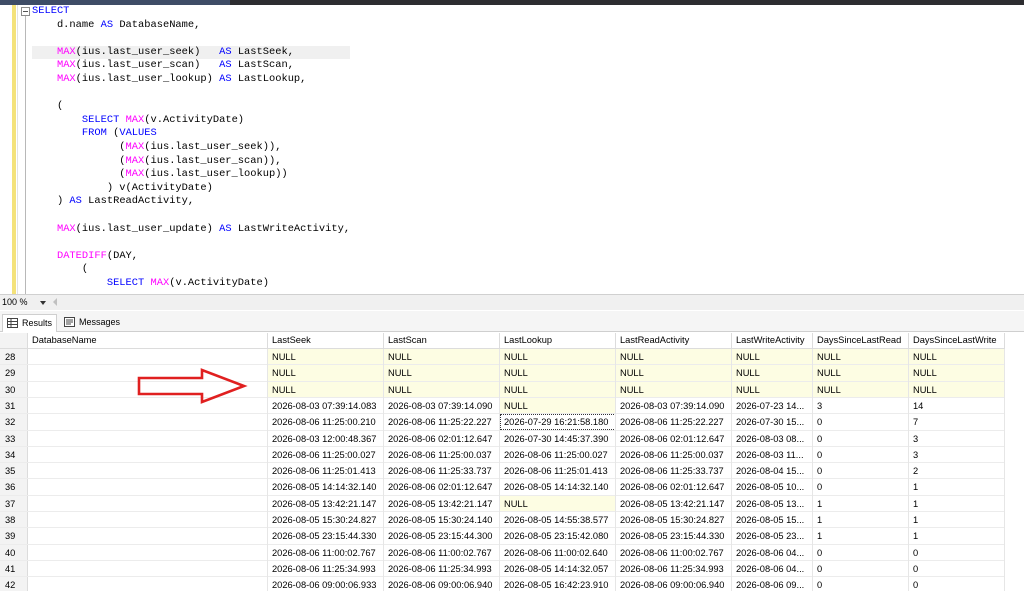 The image size is (1024, 591). Describe the element at coordinates (957, 471) in the screenshot. I see `grid-cell: 2` at that location.